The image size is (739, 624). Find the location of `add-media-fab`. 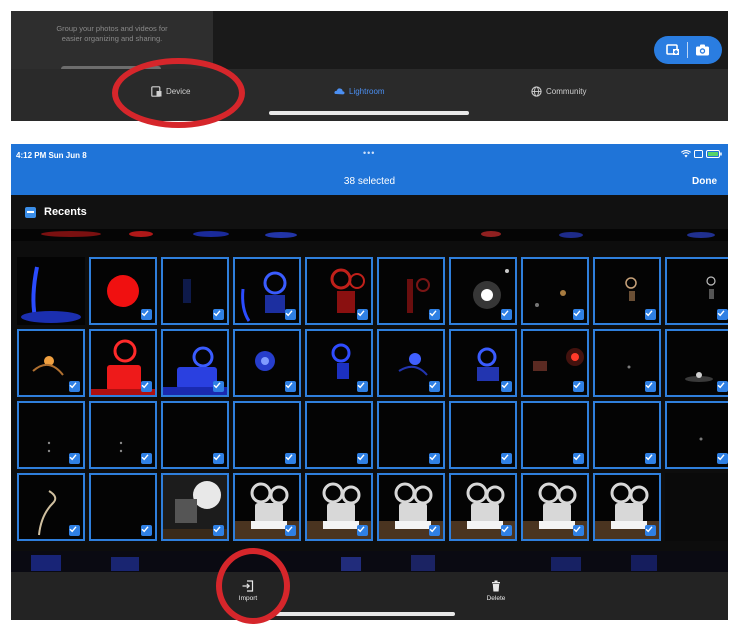

add-media-fab is located at coordinates (688, 50).